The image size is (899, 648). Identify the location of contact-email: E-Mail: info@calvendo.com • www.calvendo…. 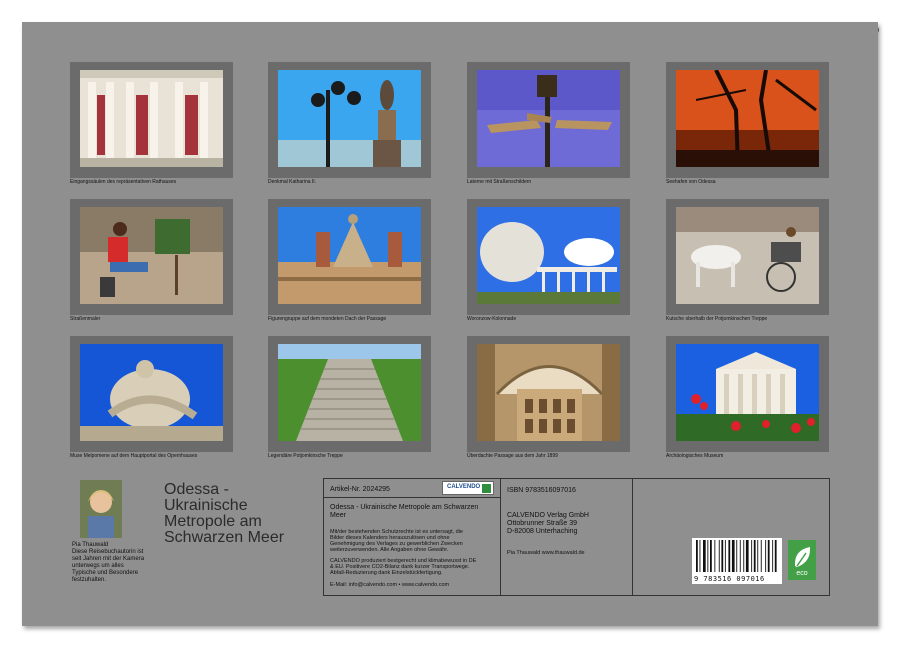
(389, 585).